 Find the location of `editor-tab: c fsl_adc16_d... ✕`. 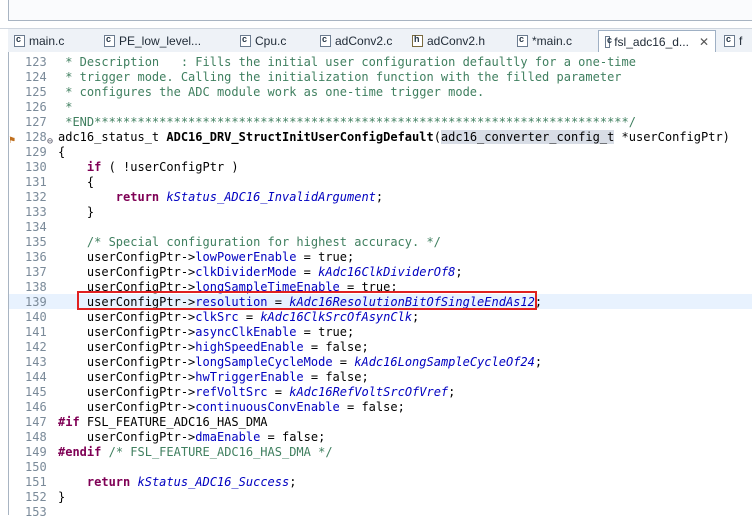

editor-tab: c fsl_adc16_d... ✕ is located at coordinates (657, 41).